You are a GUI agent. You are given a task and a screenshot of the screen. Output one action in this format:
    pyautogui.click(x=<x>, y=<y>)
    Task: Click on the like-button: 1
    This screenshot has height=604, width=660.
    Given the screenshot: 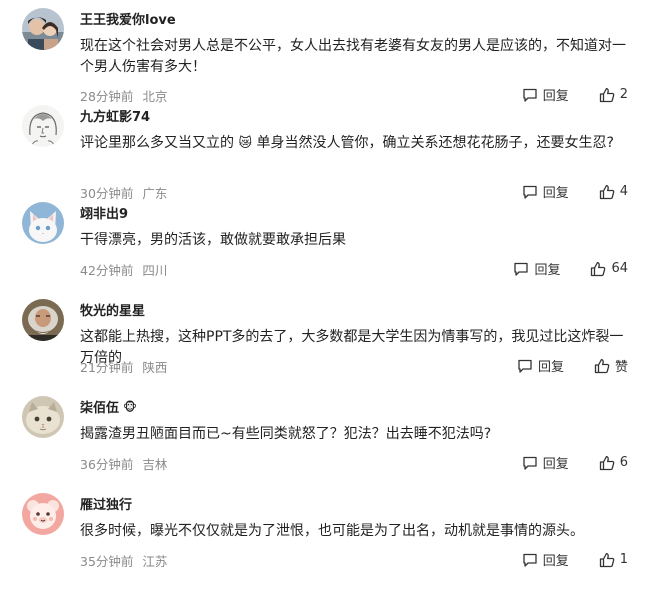 What is the action you would take?
    pyautogui.click(x=613, y=560)
    